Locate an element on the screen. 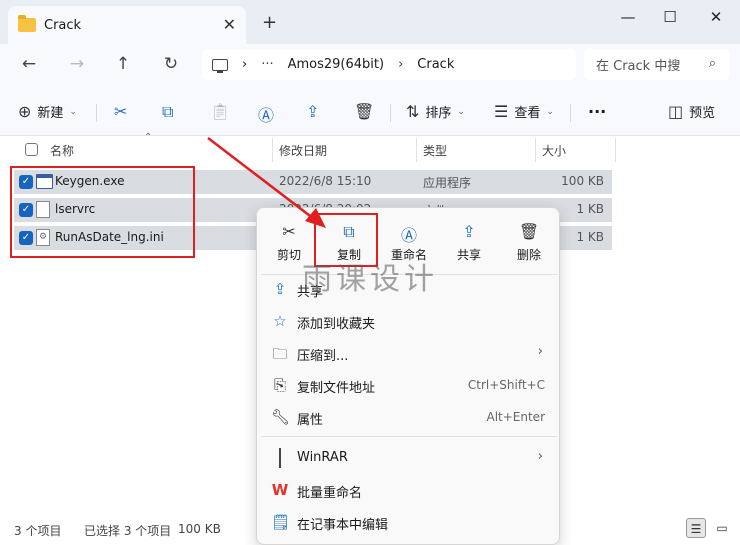  forward-button: → is located at coordinates (77, 64).